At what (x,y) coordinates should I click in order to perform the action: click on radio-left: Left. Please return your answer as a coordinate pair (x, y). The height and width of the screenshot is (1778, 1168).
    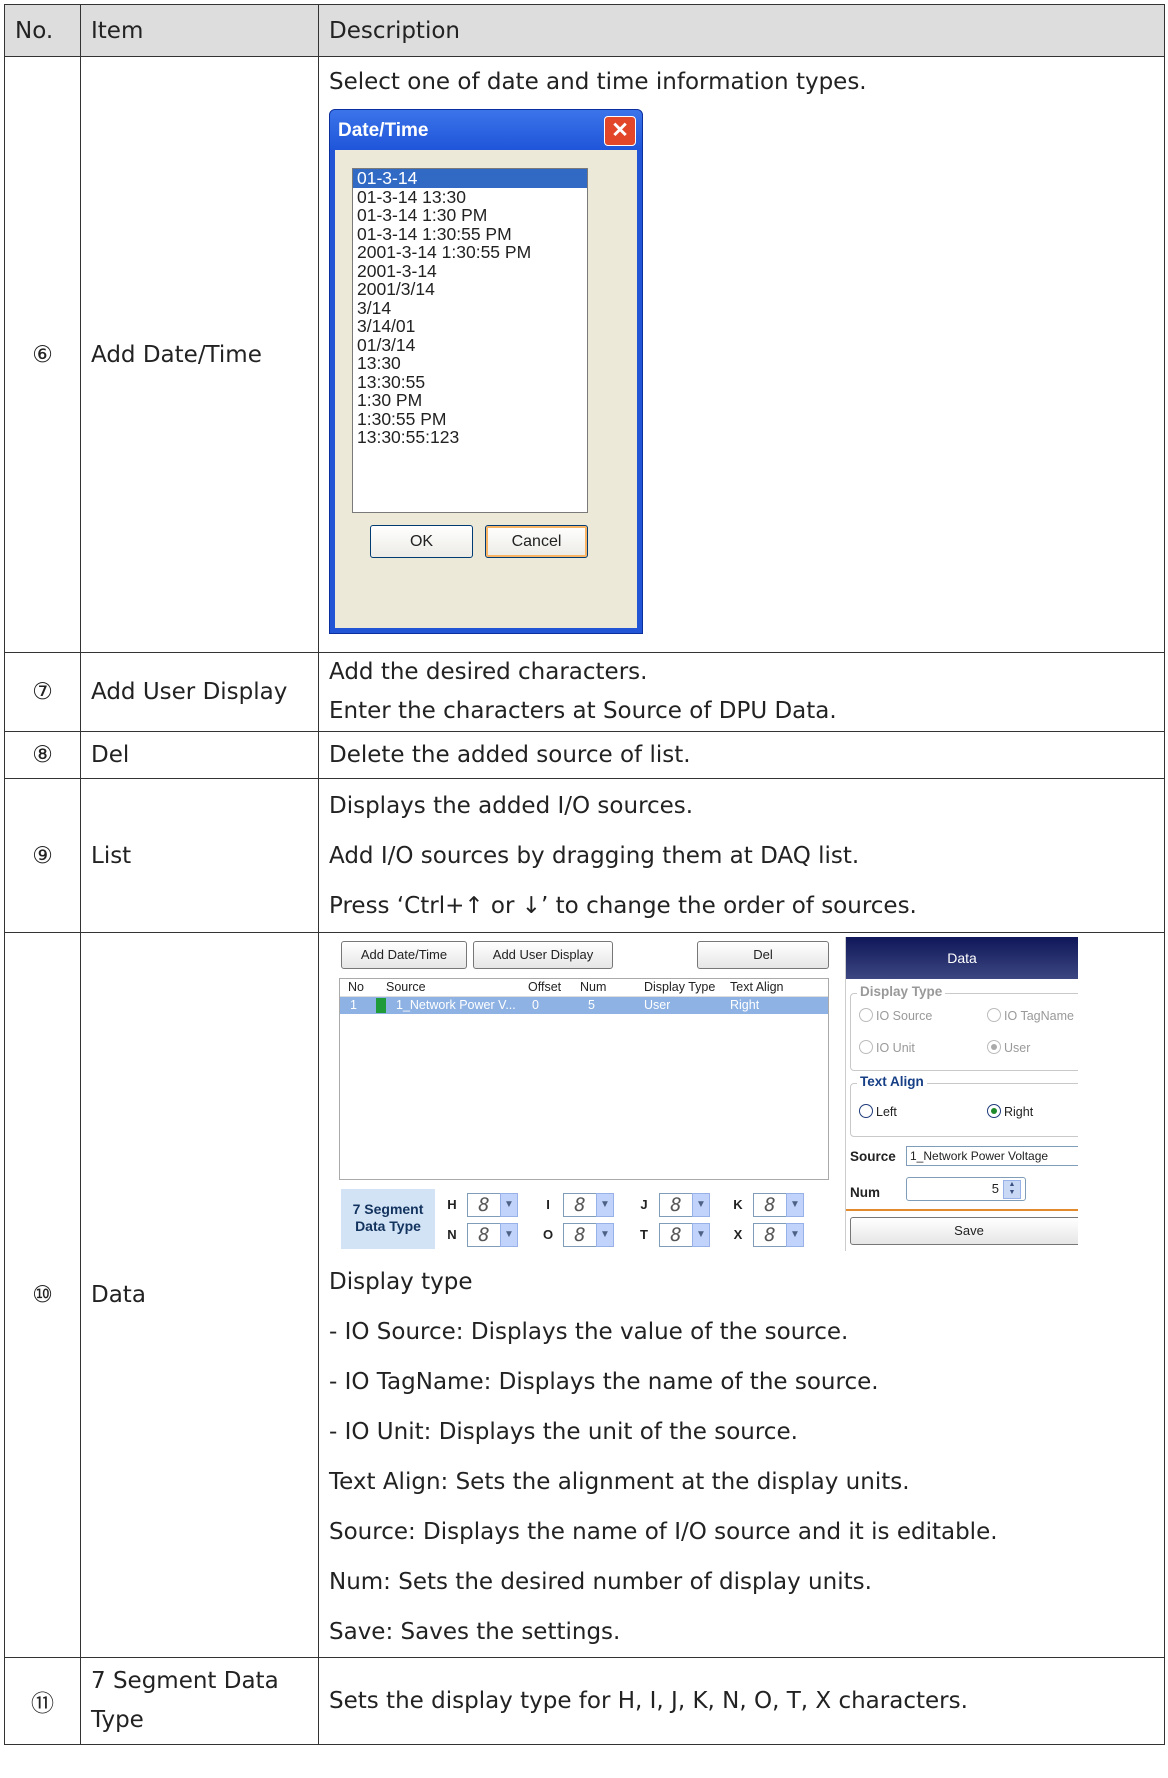
    Looking at the image, I should click on (878, 1111).